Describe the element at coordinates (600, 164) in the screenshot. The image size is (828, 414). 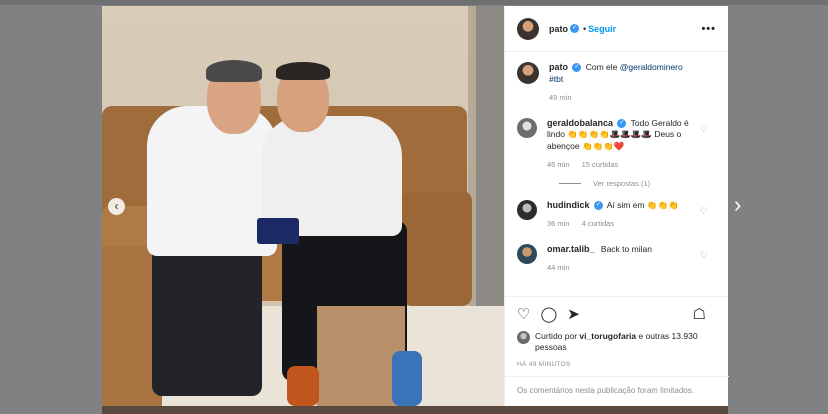
I see `comment-likes: 15 curtidas` at that location.